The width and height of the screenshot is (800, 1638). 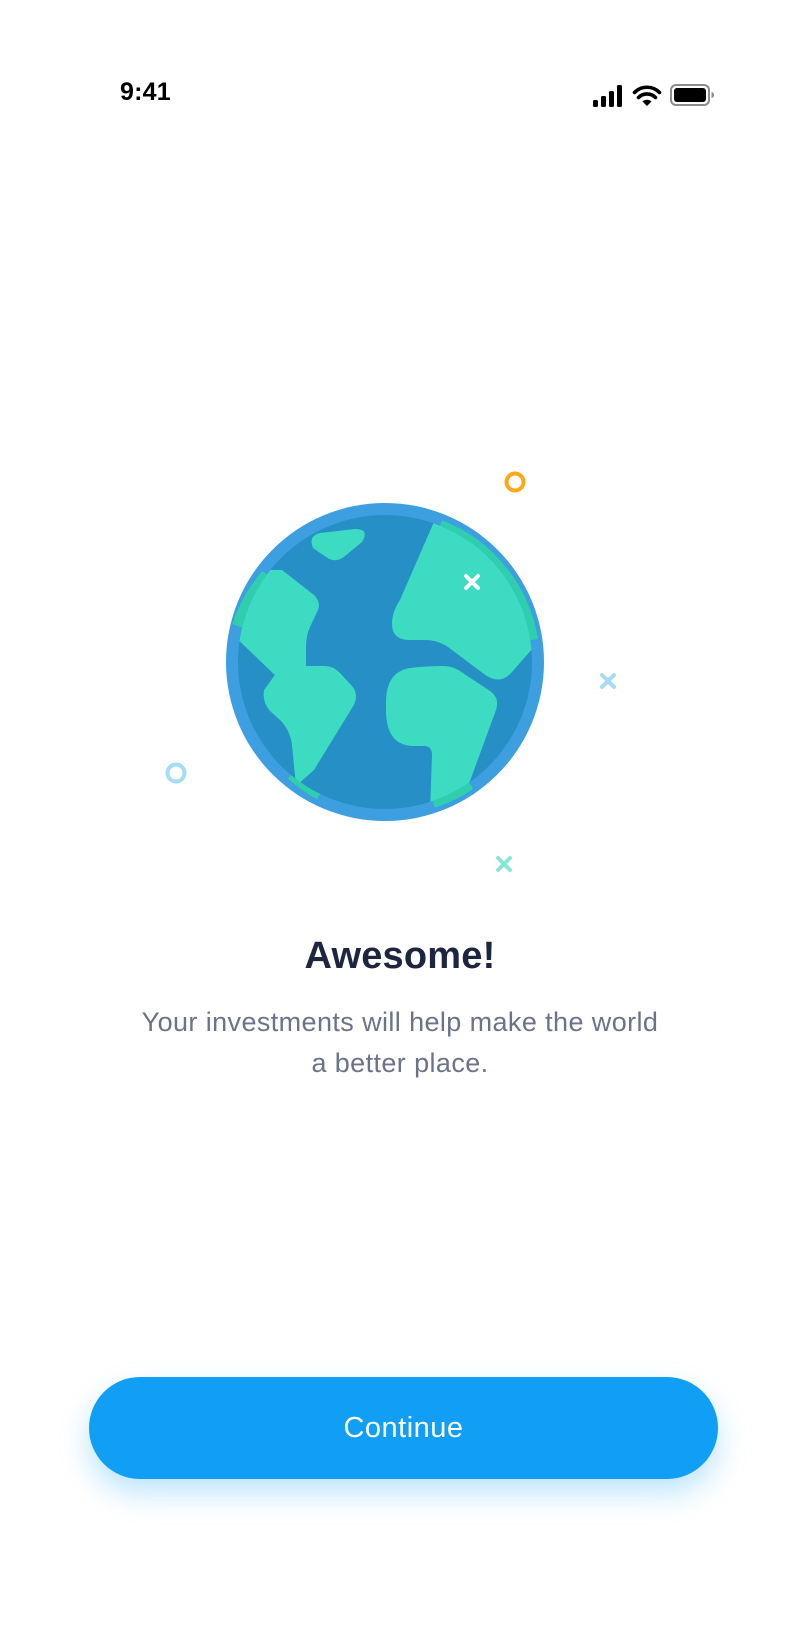 What do you see at coordinates (385, 662) in the screenshot?
I see `globe-icon` at bounding box center [385, 662].